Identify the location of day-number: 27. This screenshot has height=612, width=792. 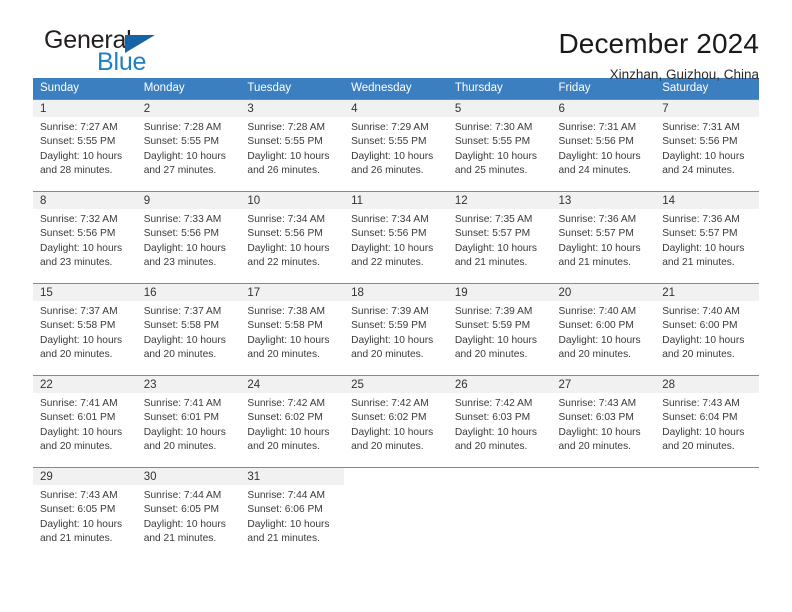
(603, 384).